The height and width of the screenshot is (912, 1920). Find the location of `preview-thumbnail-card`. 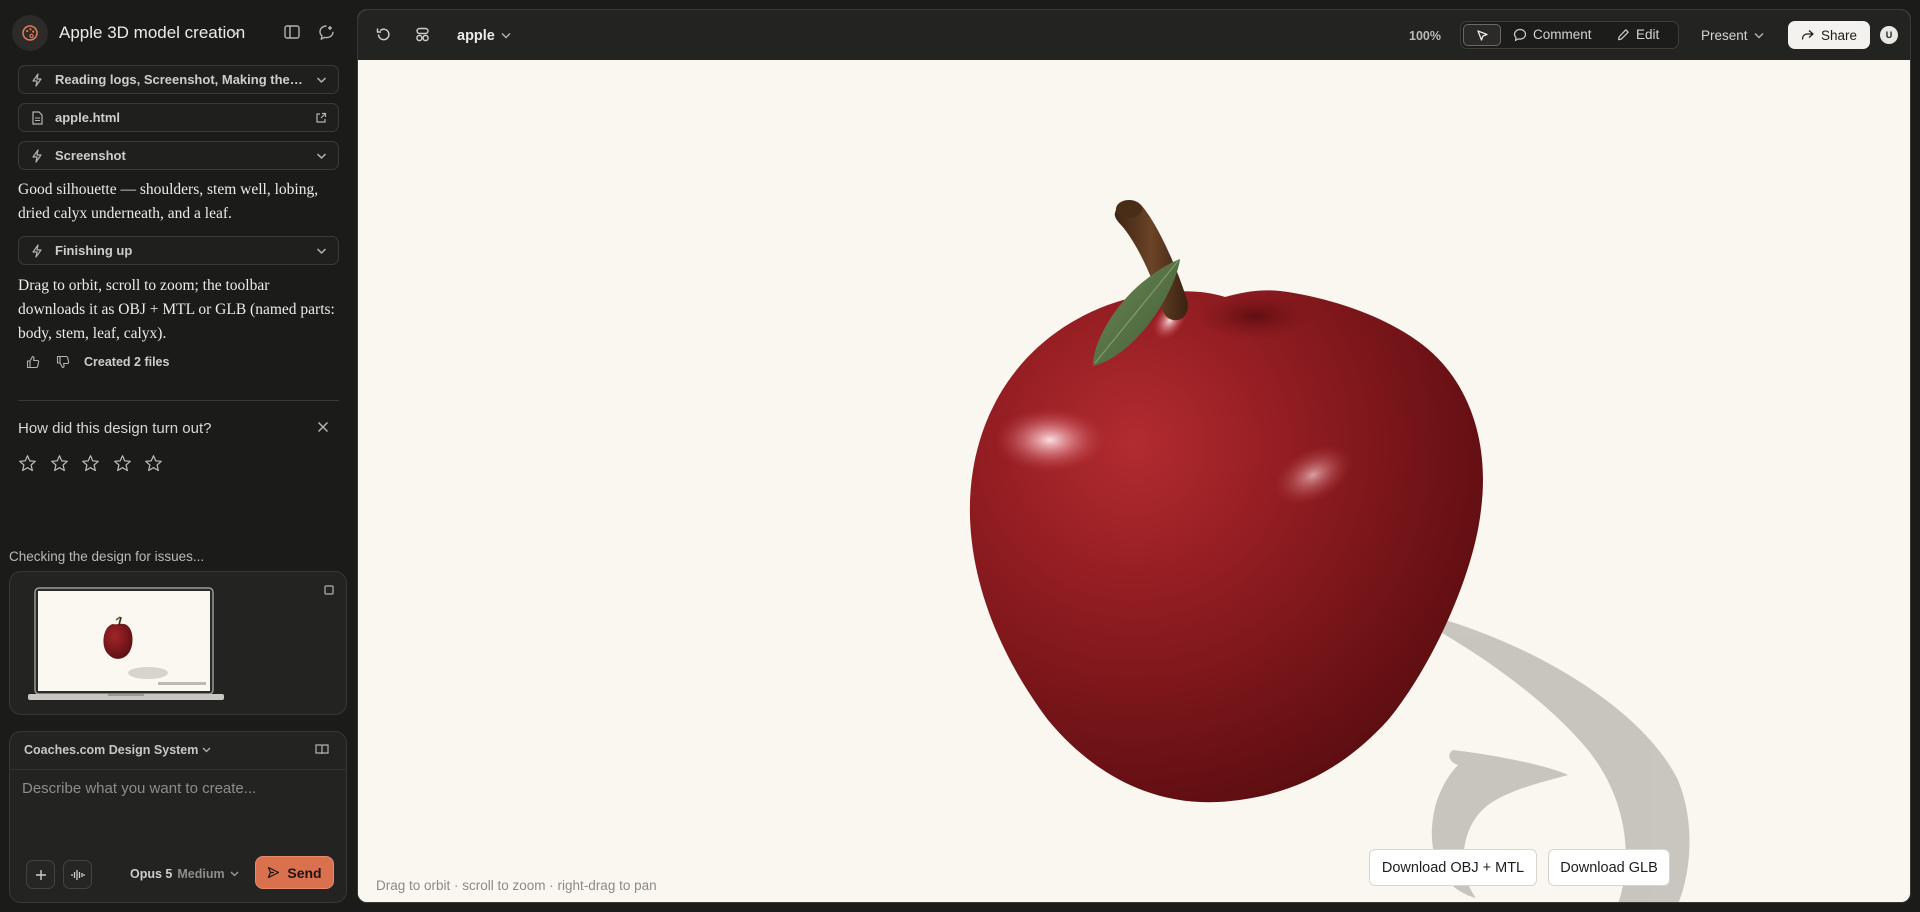

preview-thumbnail-card is located at coordinates (178, 643).